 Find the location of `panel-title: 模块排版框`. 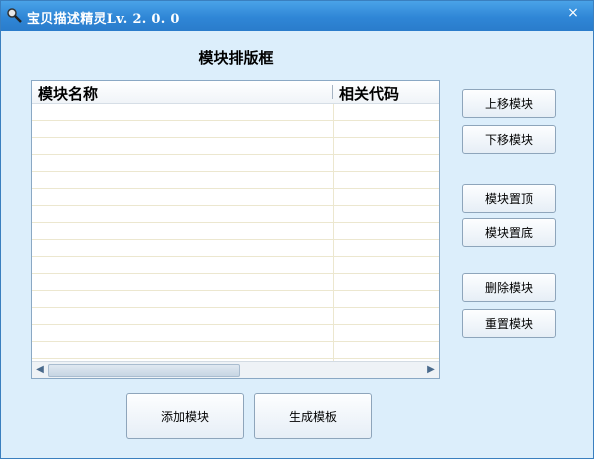

panel-title: 模块排版框 is located at coordinates (236, 58).